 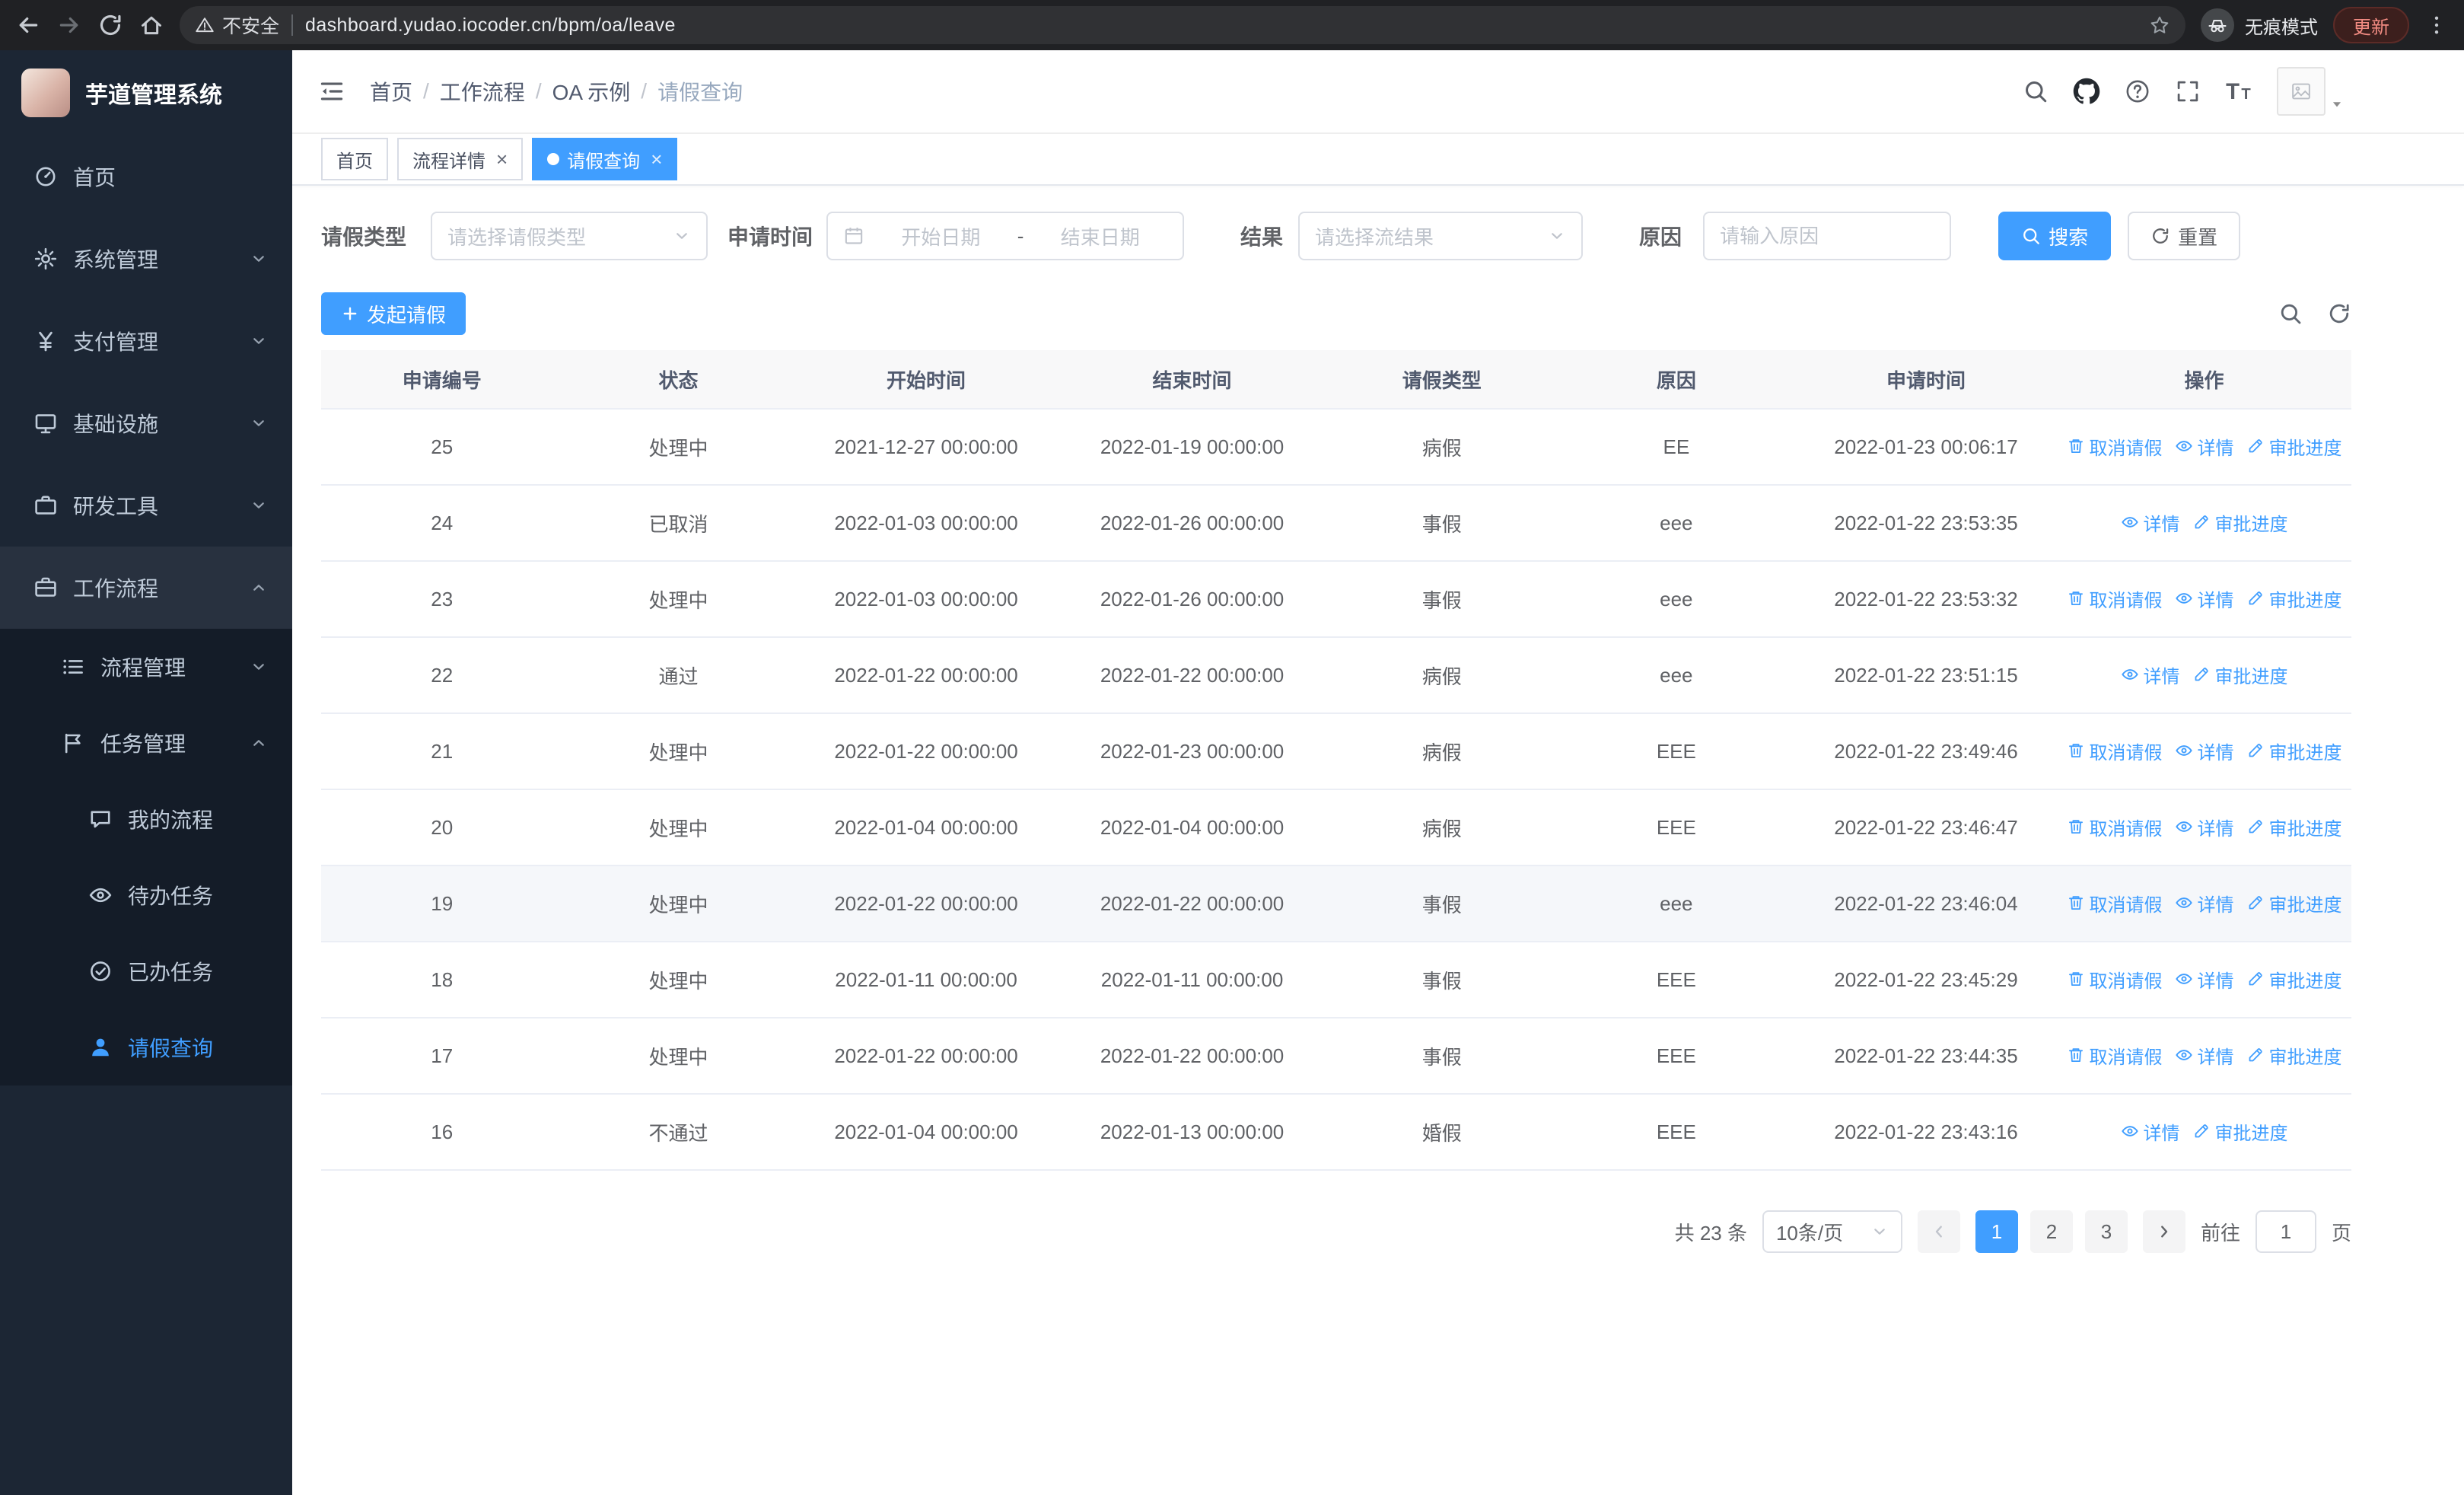 I want to click on sidebar-item-task-mgmt: 任务管理, so click(x=146, y=743).